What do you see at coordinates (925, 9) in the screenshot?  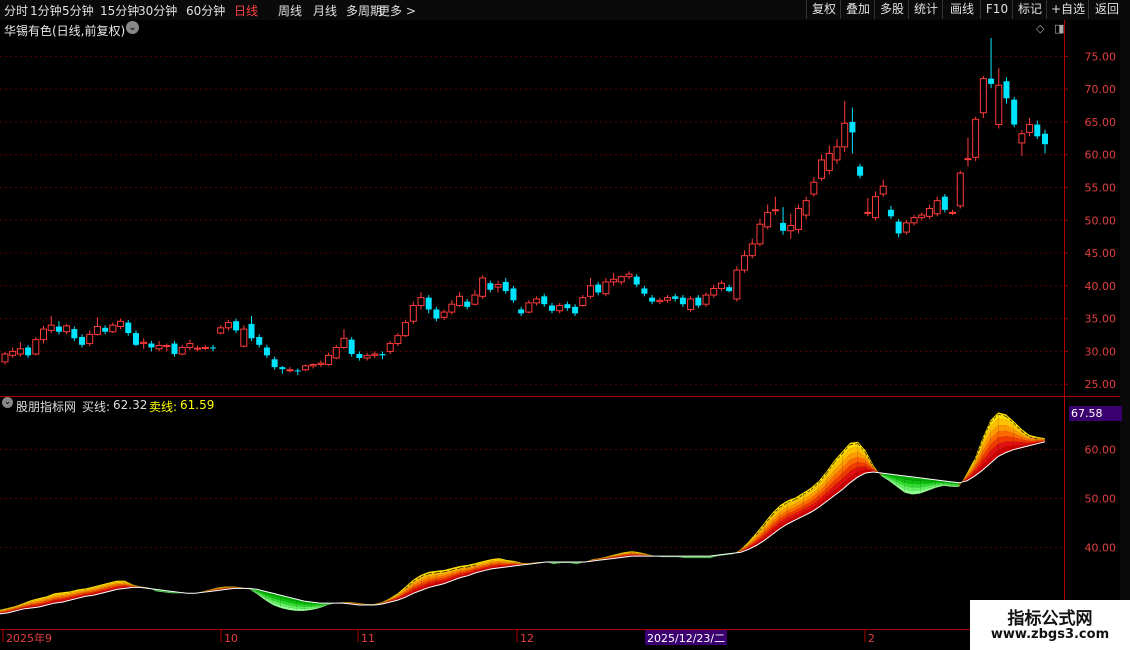 I see `toolbar-button-3: 统计` at bounding box center [925, 9].